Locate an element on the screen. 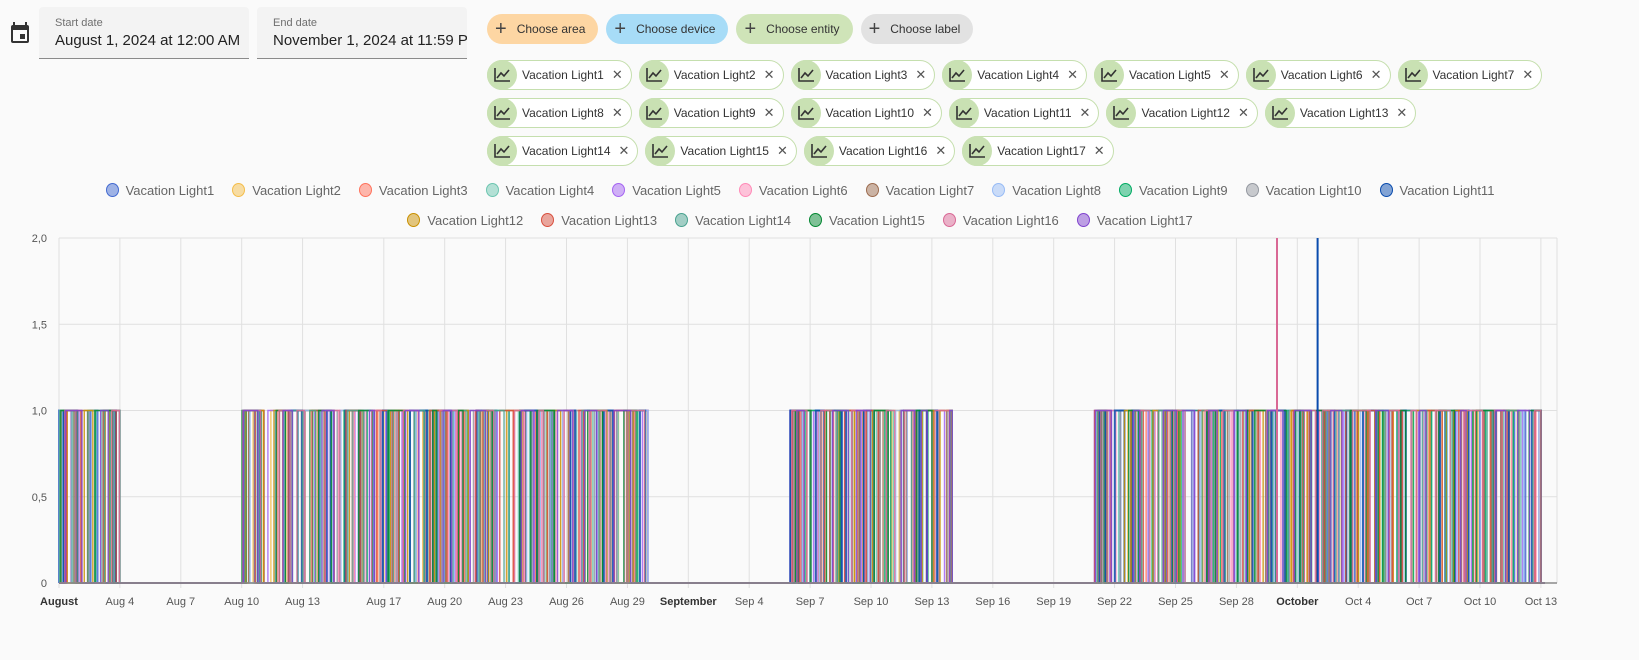  legend-item: Vacation Light4 is located at coordinates (540, 190).